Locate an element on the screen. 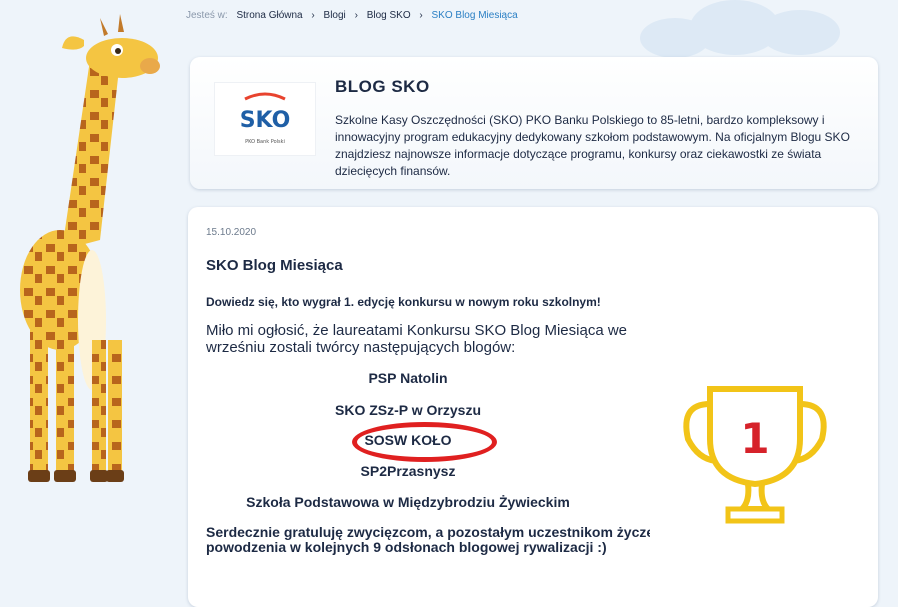  breadcrumb-link-blog-sko: Blog SKO is located at coordinates (389, 15).